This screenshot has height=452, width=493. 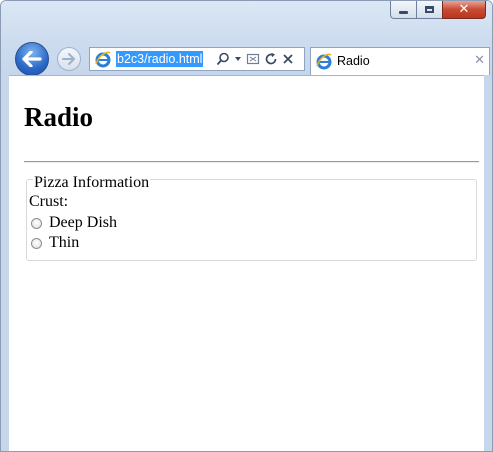 What do you see at coordinates (49, 201) in the screenshot?
I see `crust-label: Crust:` at bounding box center [49, 201].